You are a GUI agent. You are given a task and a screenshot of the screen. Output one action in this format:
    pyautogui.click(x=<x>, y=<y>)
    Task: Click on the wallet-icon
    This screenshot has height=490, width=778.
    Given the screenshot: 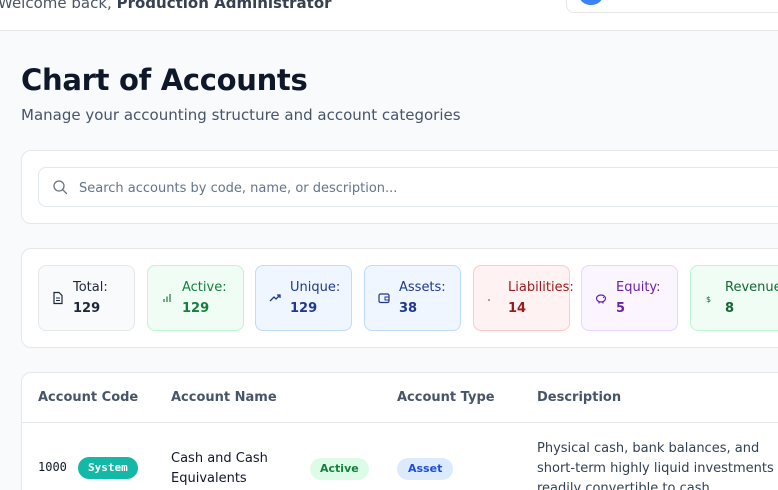 What is the action you would take?
    pyautogui.click(x=384, y=298)
    